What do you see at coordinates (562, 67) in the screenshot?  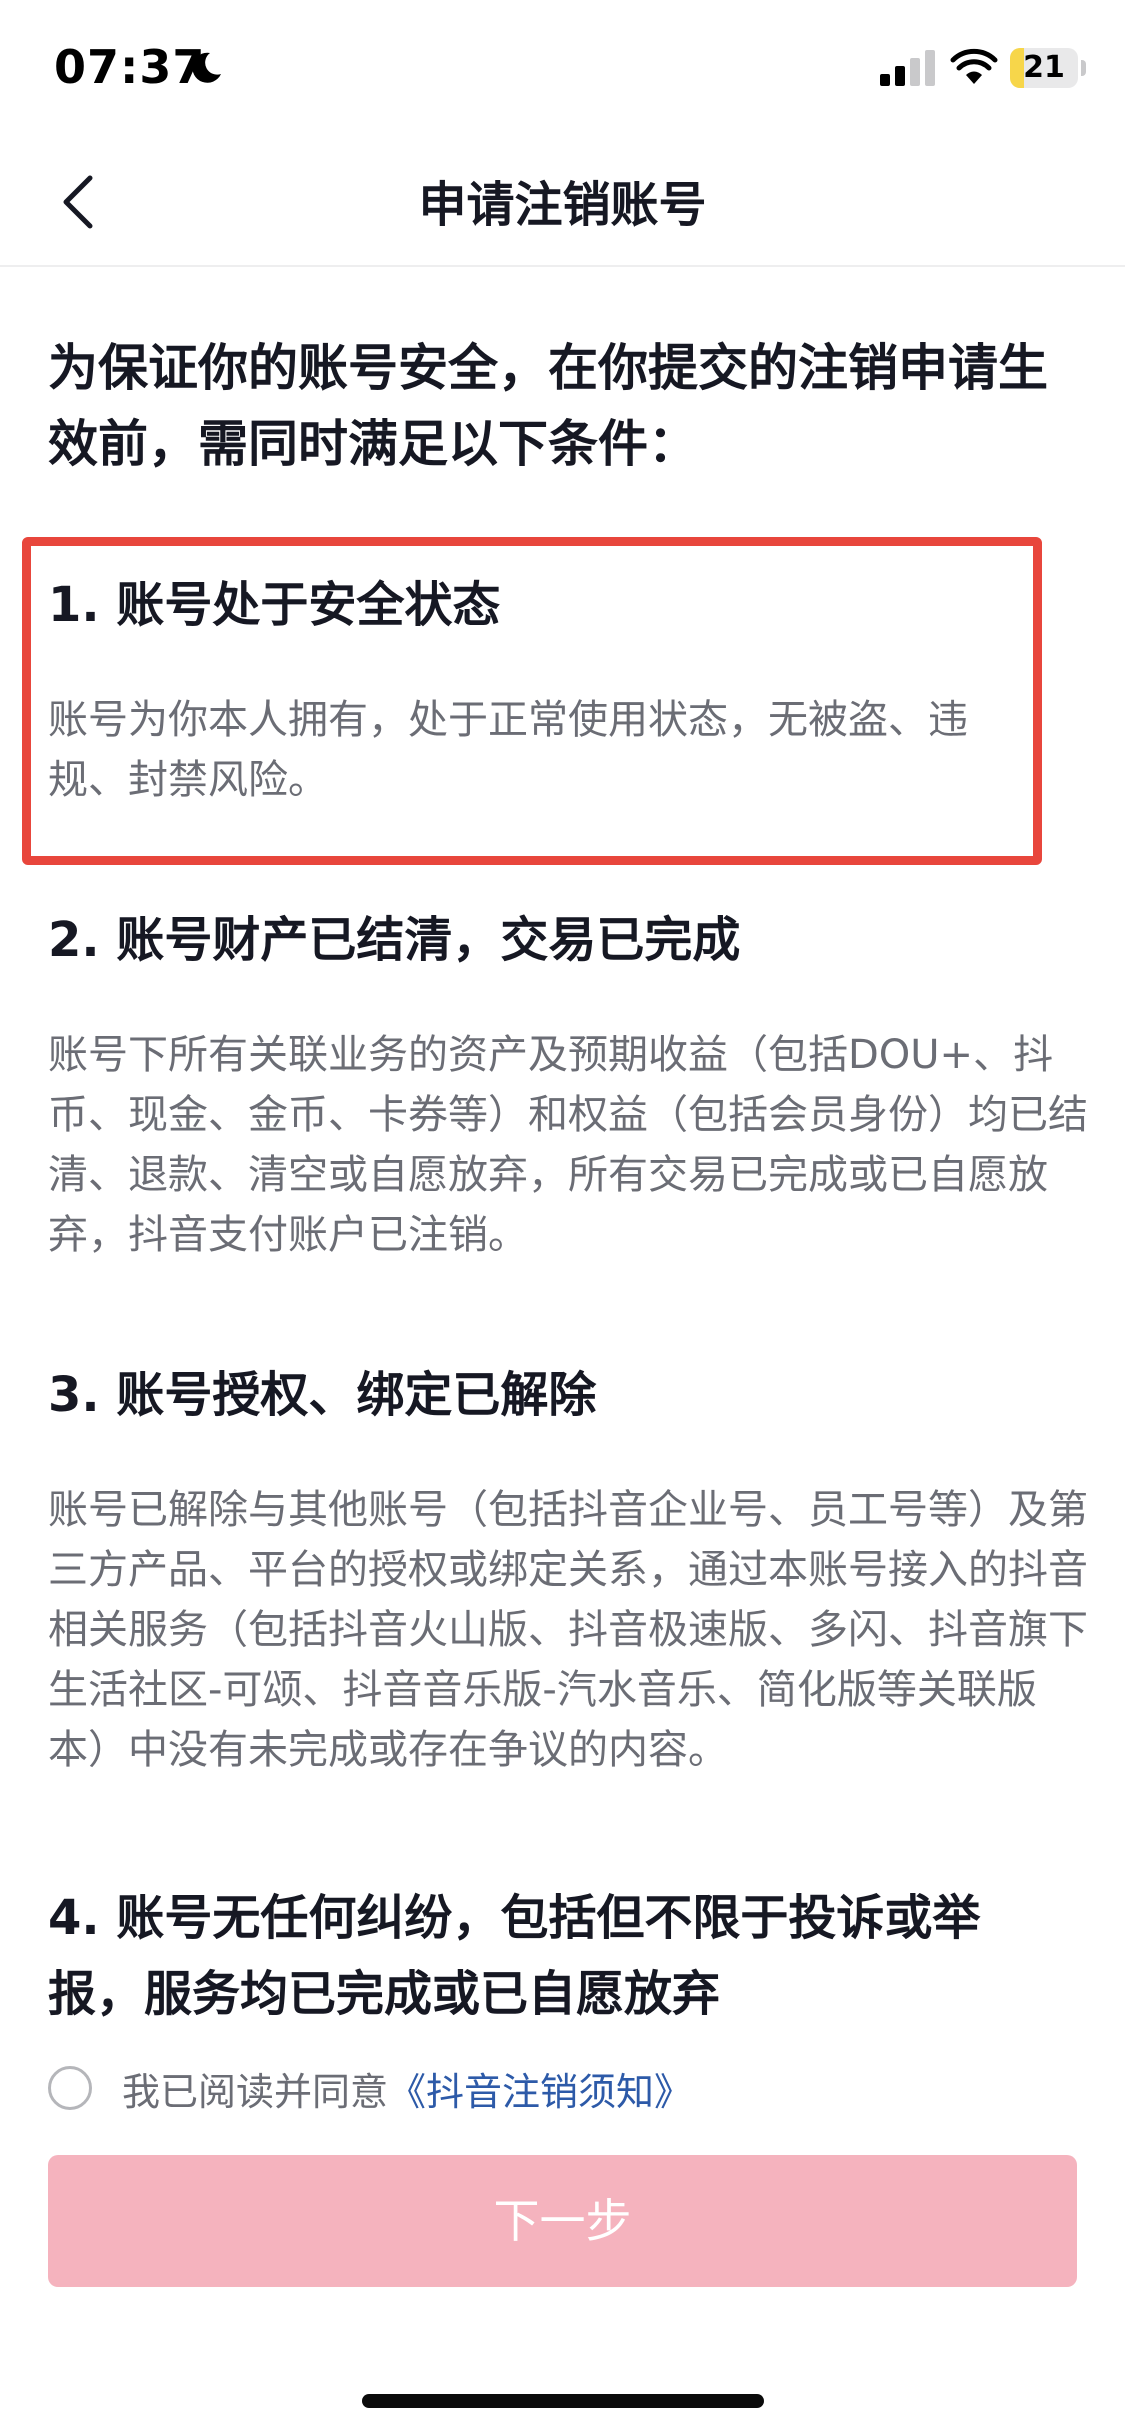 I see `status-bar: 07:37 21` at bounding box center [562, 67].